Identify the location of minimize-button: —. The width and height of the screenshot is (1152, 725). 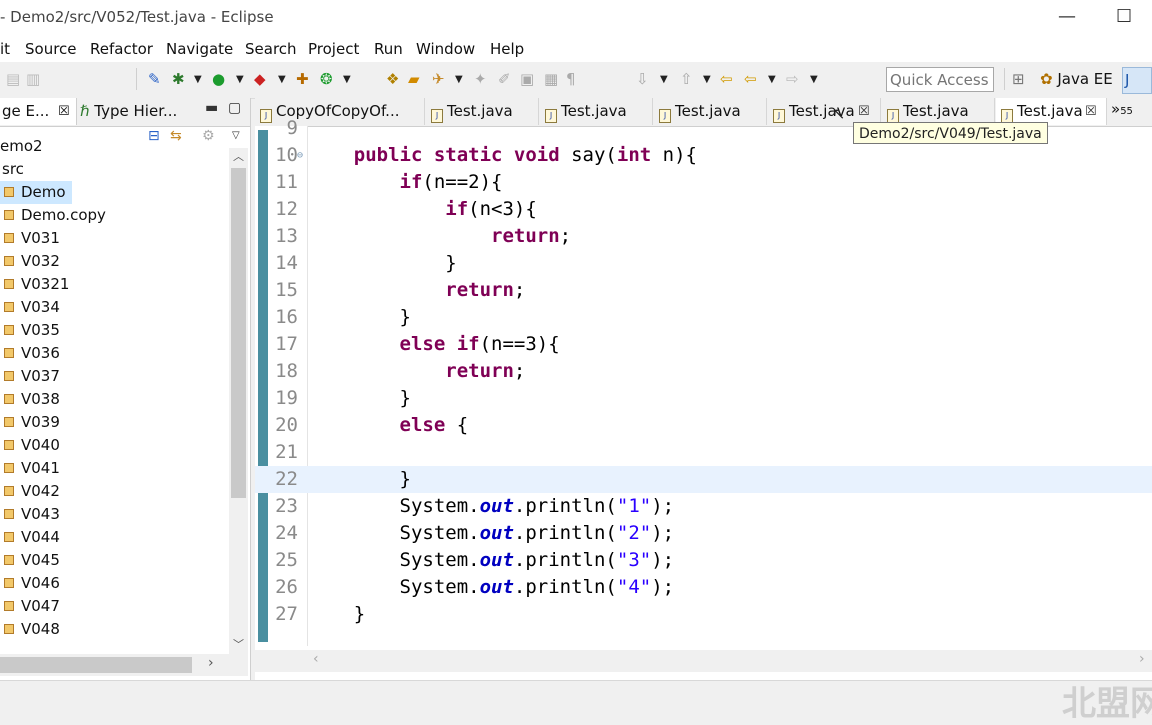
(1067, 16).